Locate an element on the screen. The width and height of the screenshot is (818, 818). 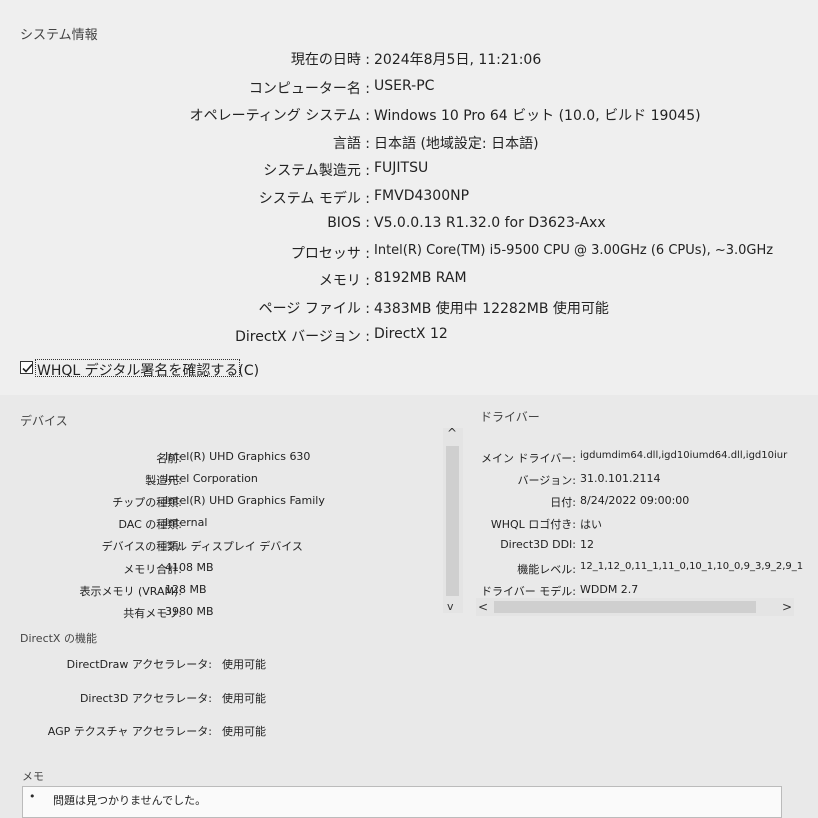
system-model-value: FMVD4300NP is located at coordinates (422, 196).